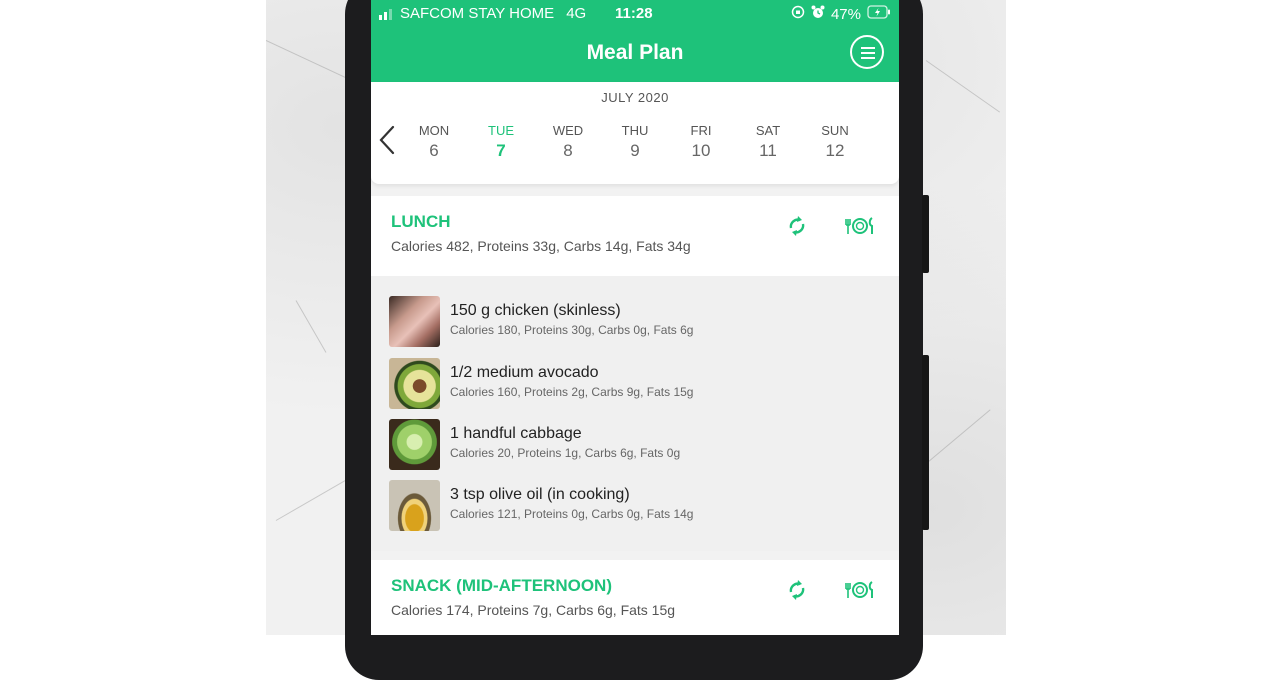 The height and width of the screenshot is (680, 1276). Describe the element at coordinates (635, 130) in the screenshot. I see `day-name: THU` at that location.